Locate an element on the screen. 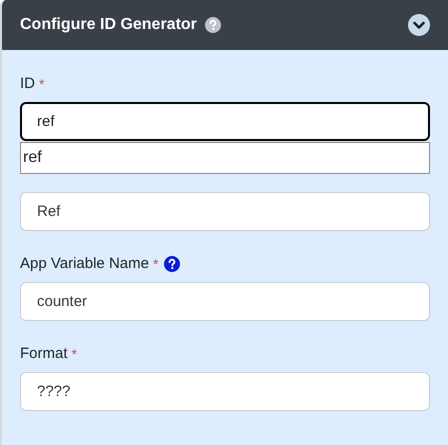 The image size is (448, 445). autocomplete-option: ref is located at coordinates (225, 158).